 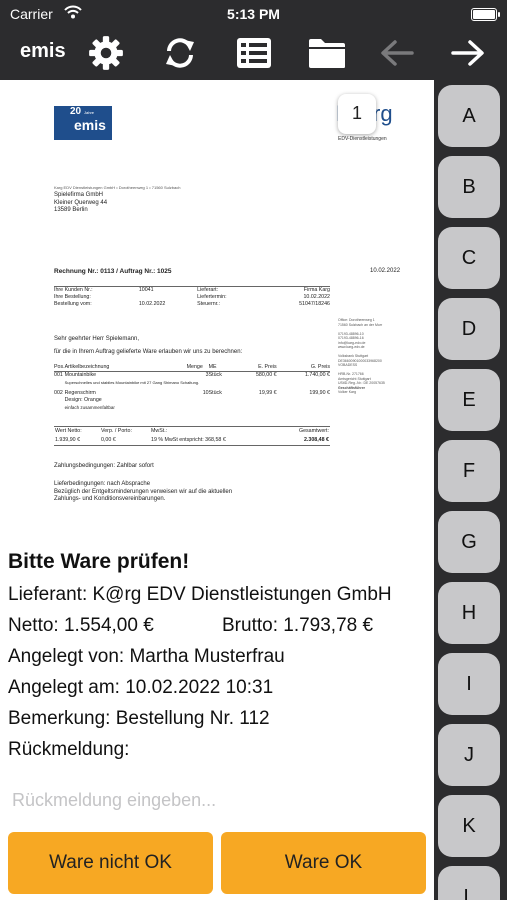 What do you see at coordinates (104, 466) in the screenshot?
I see `payment-terms: Zahlungsbedingungen: Zahlbar sofort` at bounding box center [104, 466].